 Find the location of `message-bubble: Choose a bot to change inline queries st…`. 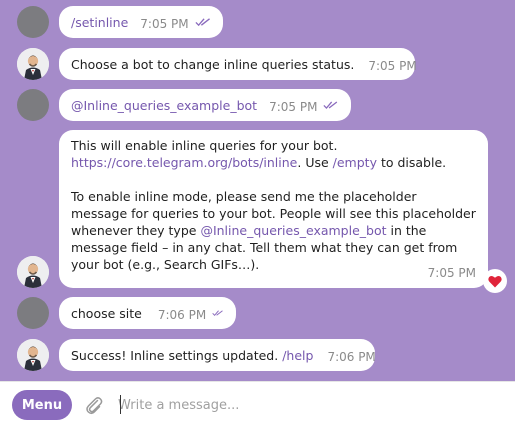

message-bubble: Choose a bot to change inline queries st… is located at coordinates (238, 64).